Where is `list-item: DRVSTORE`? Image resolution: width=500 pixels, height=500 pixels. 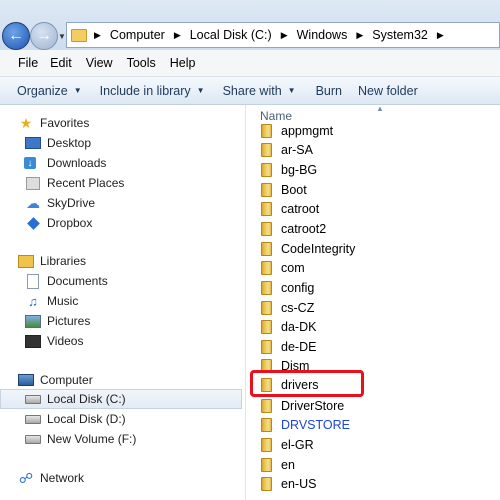 list-item: DRVSTORE is located at coordinates (305, 425).